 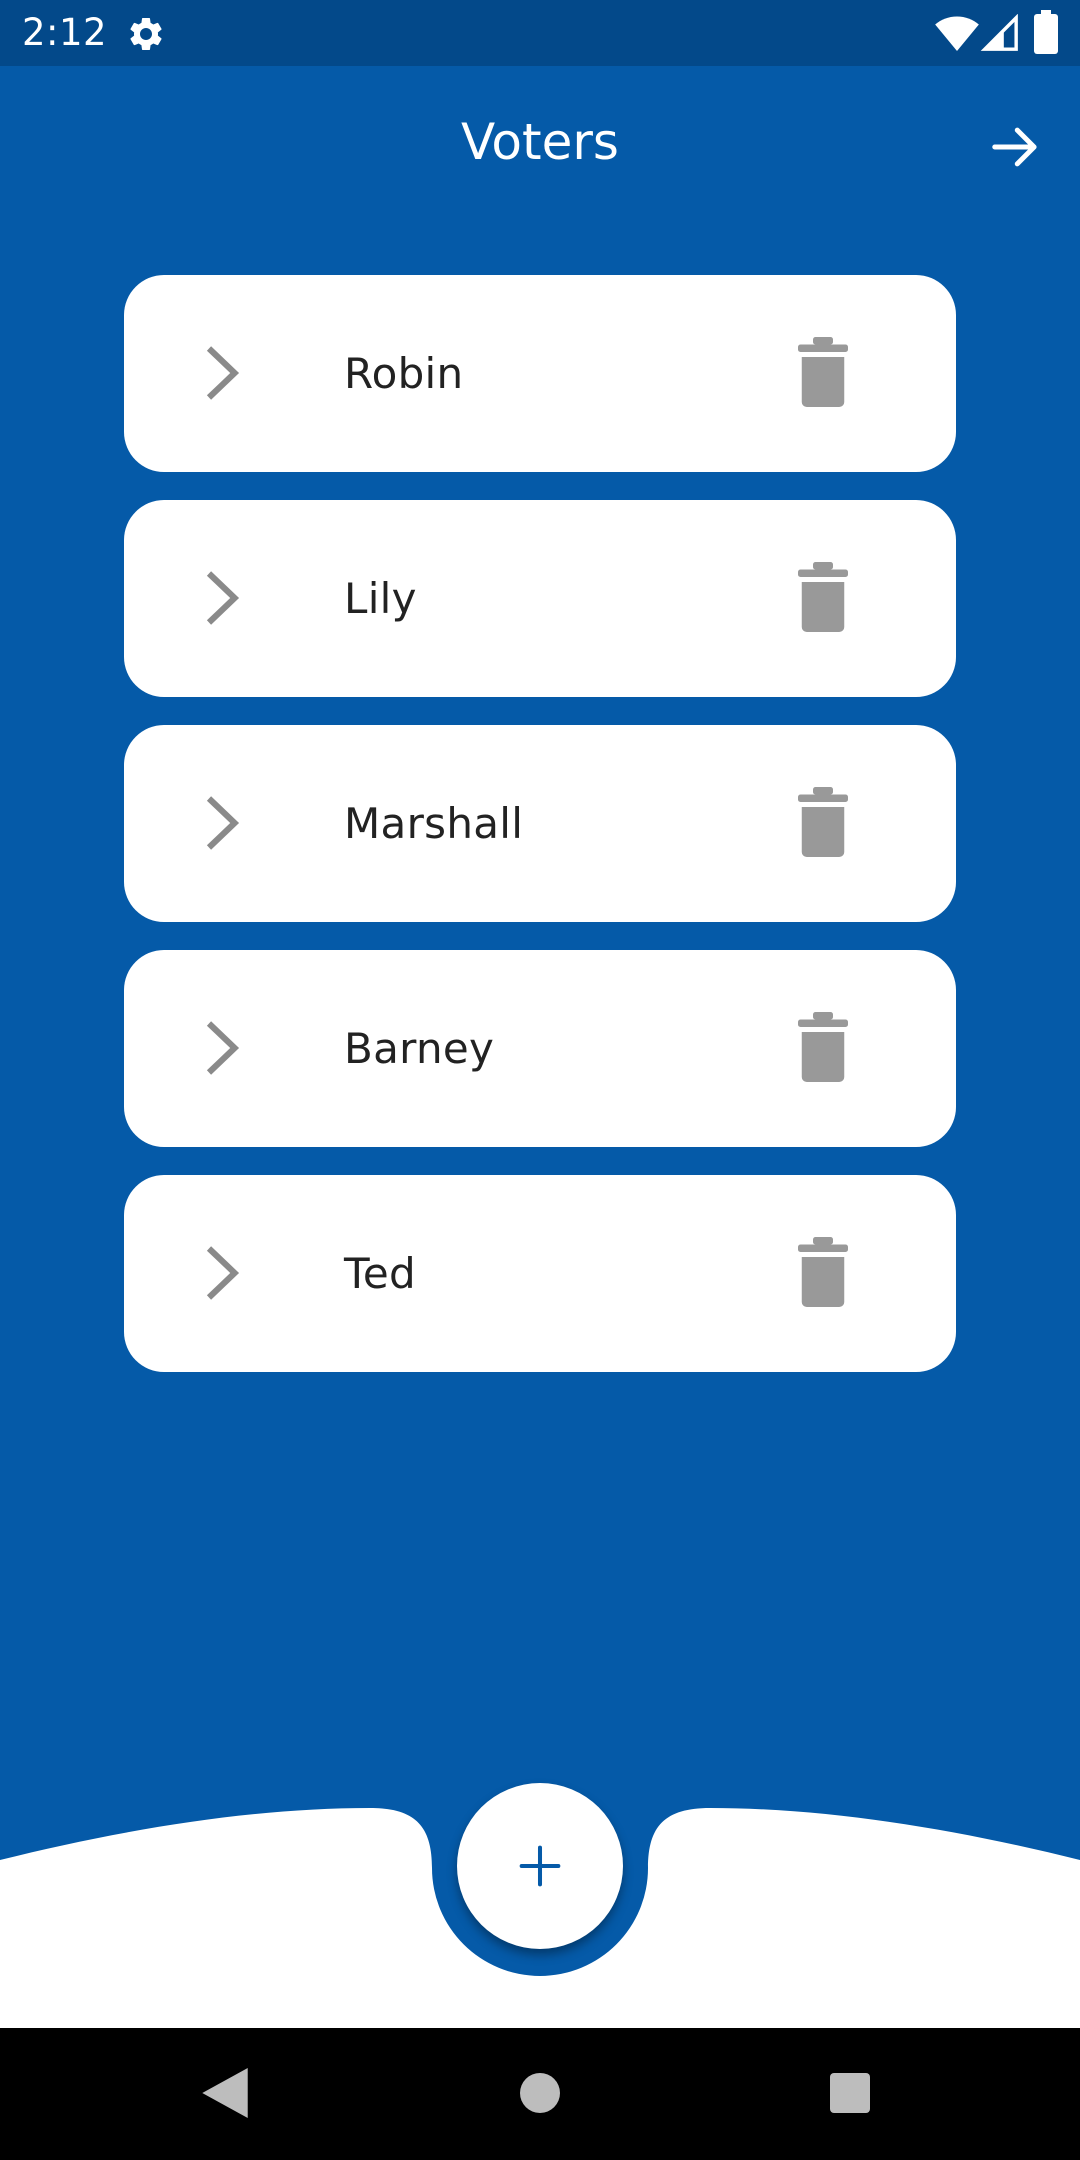 I want to click on home-icon, so click(x=540, y=2093).